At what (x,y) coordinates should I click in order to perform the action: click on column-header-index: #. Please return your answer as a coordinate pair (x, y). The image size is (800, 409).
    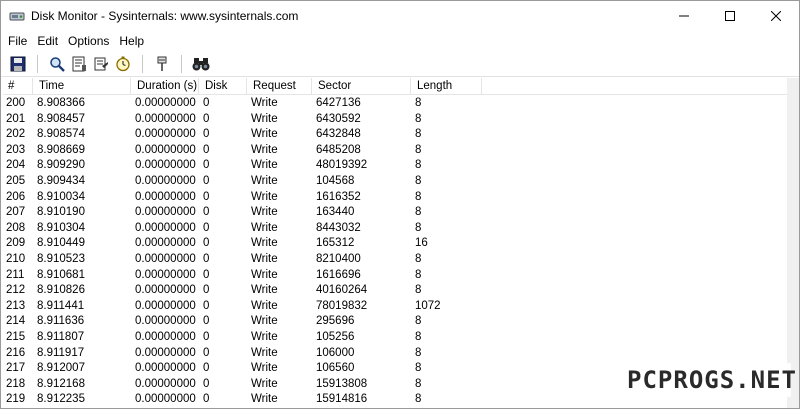
    Looking at the image, I should click on (18, 86).